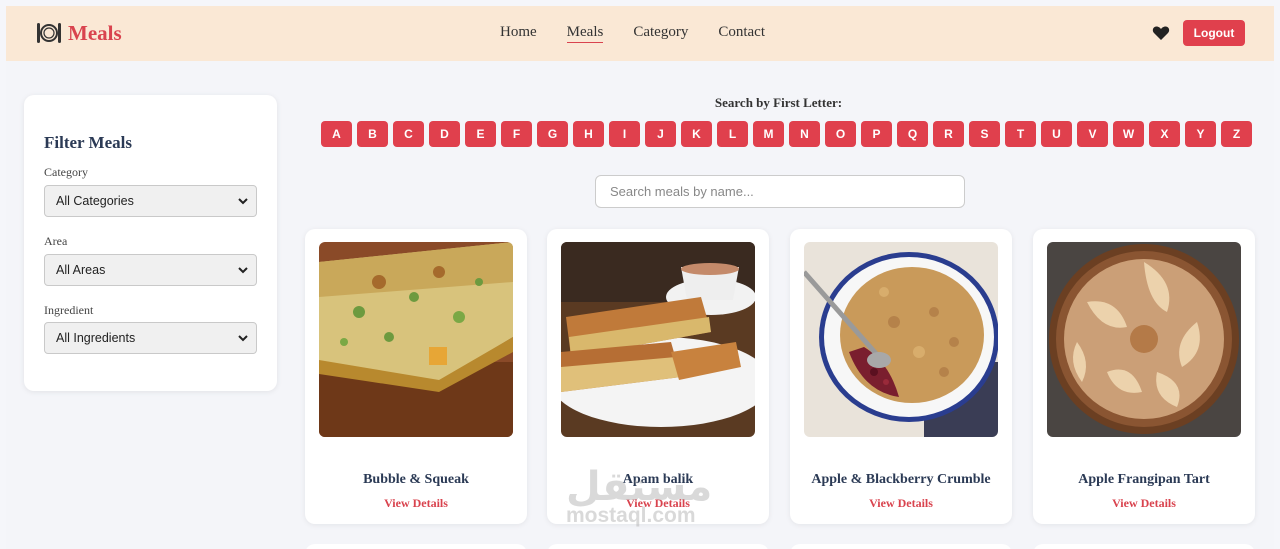  Describe the element at coordinates (444, 134) in the screenshot. I see `letter-button-d: D` at that location.